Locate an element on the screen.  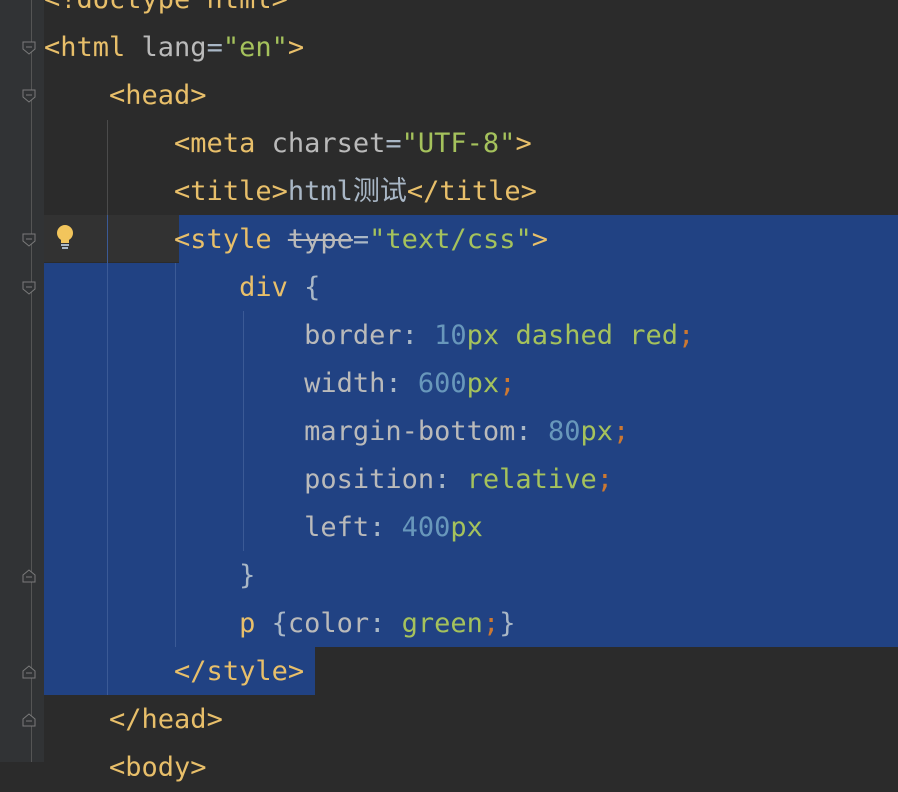
code-line: <html lang="en"> is located at coordinates (174, 48).